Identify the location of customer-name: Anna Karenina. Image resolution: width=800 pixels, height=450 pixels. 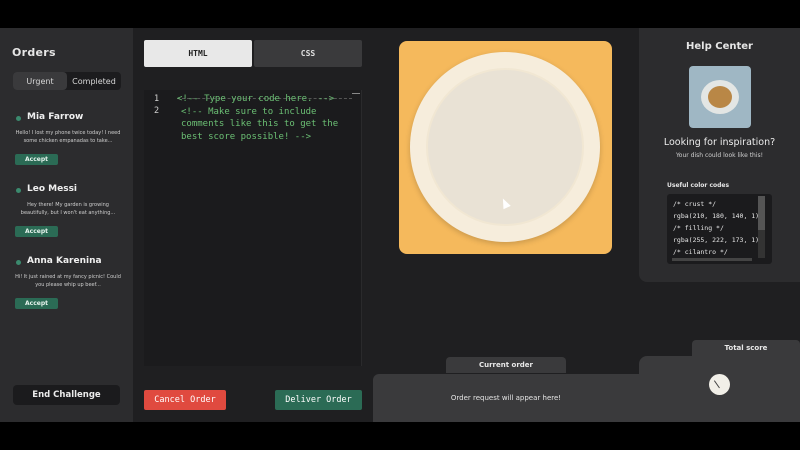
(64, 261).